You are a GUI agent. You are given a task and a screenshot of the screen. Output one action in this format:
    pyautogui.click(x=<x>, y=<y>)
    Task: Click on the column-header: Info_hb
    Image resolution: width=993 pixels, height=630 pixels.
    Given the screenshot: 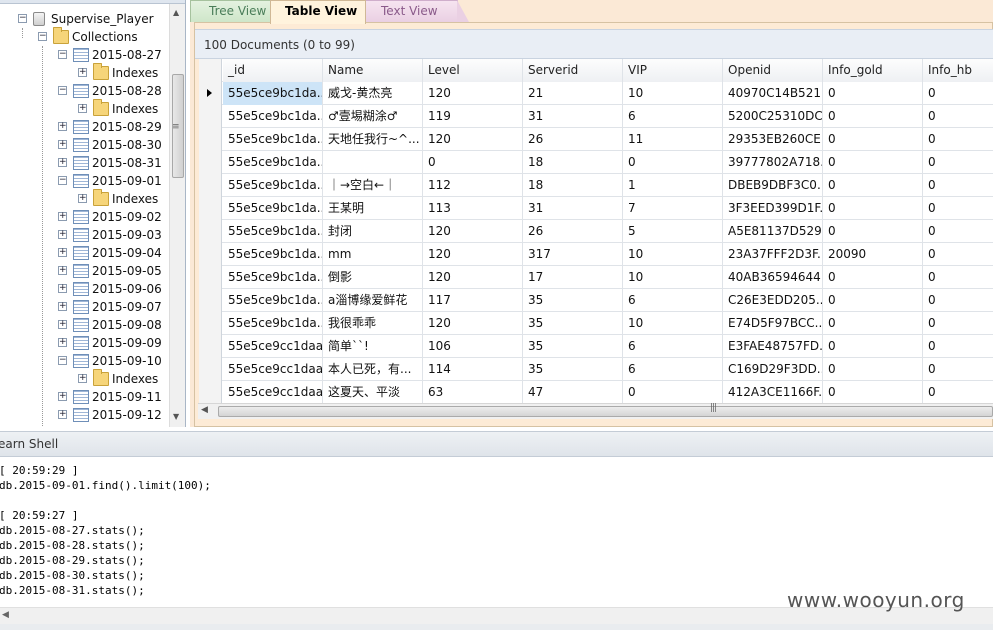 What is the action you would take?
    pyautogui.click(x=958, y=70)
    